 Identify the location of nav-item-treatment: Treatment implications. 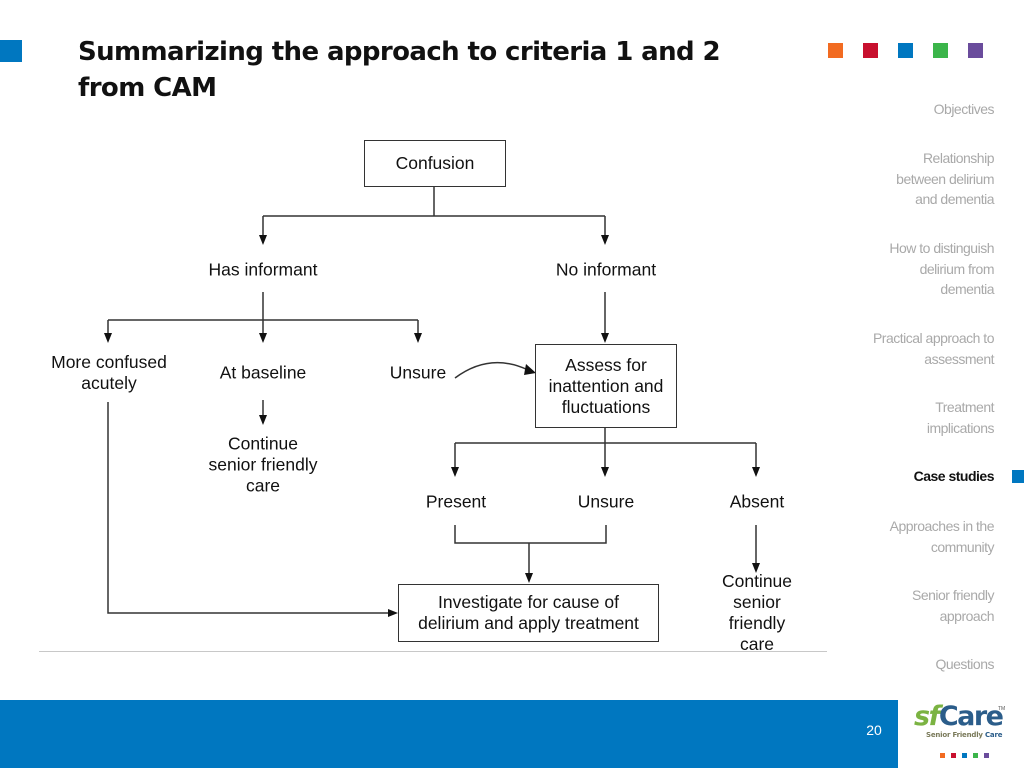
(909, 417).